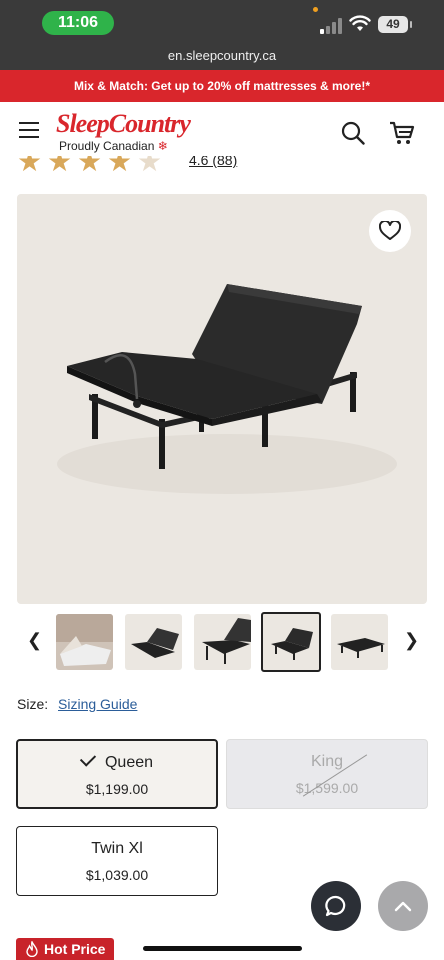  I want to click on chevron-right-icon: ❯, so click(411, 640).